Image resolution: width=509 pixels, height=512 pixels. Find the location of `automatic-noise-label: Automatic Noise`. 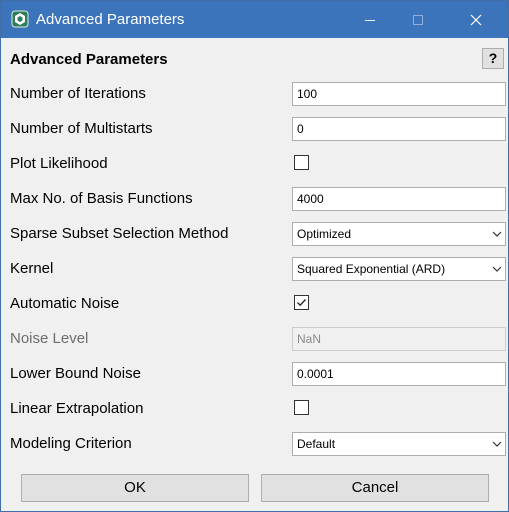

automatic-noise-label: Automatic Noise is located at coordinates (65, 303).